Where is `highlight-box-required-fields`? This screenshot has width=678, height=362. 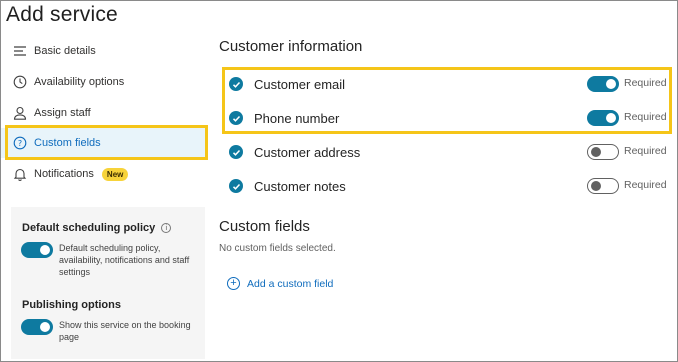
highlight-box-required-fields is located at coordinates (447, 100).